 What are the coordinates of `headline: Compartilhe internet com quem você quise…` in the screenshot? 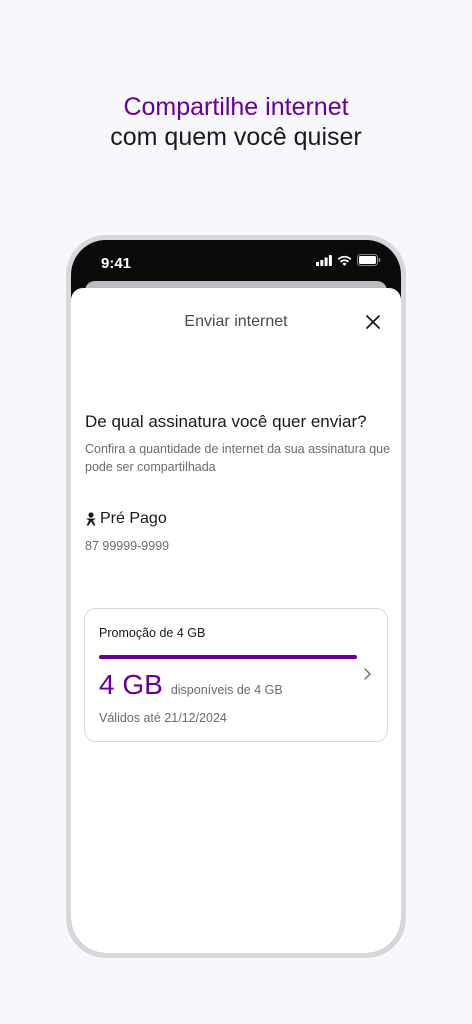 It's located at (236, 122).